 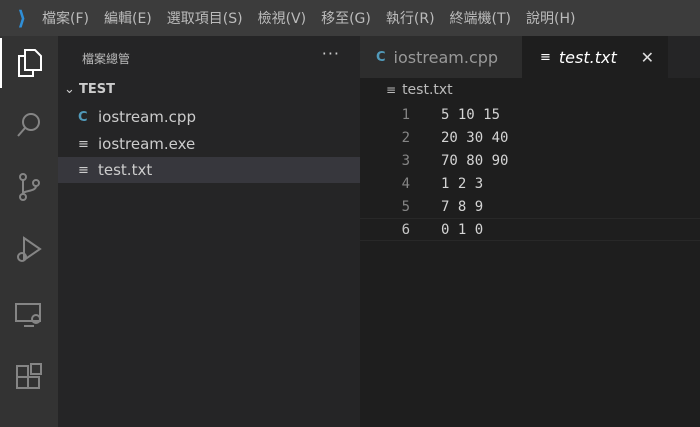 What do you see at coordinates (475, 137) in the screenshot?
I see `line-text: 20 30 40` at bounding box center [475, 137].